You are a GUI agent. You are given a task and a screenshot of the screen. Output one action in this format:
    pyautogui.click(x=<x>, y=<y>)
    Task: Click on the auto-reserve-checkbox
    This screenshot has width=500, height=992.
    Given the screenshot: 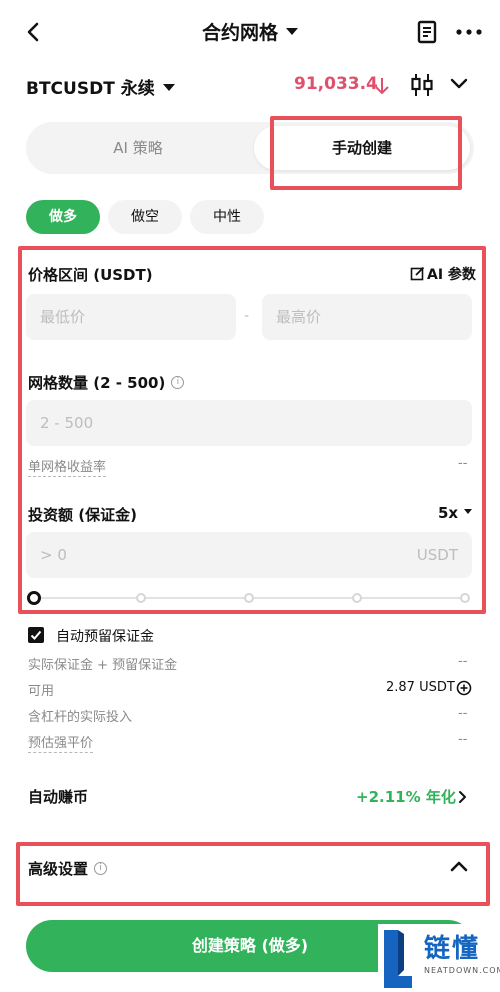 What is the action you would take?
    pyautogui.click(x=36, y=635)
    